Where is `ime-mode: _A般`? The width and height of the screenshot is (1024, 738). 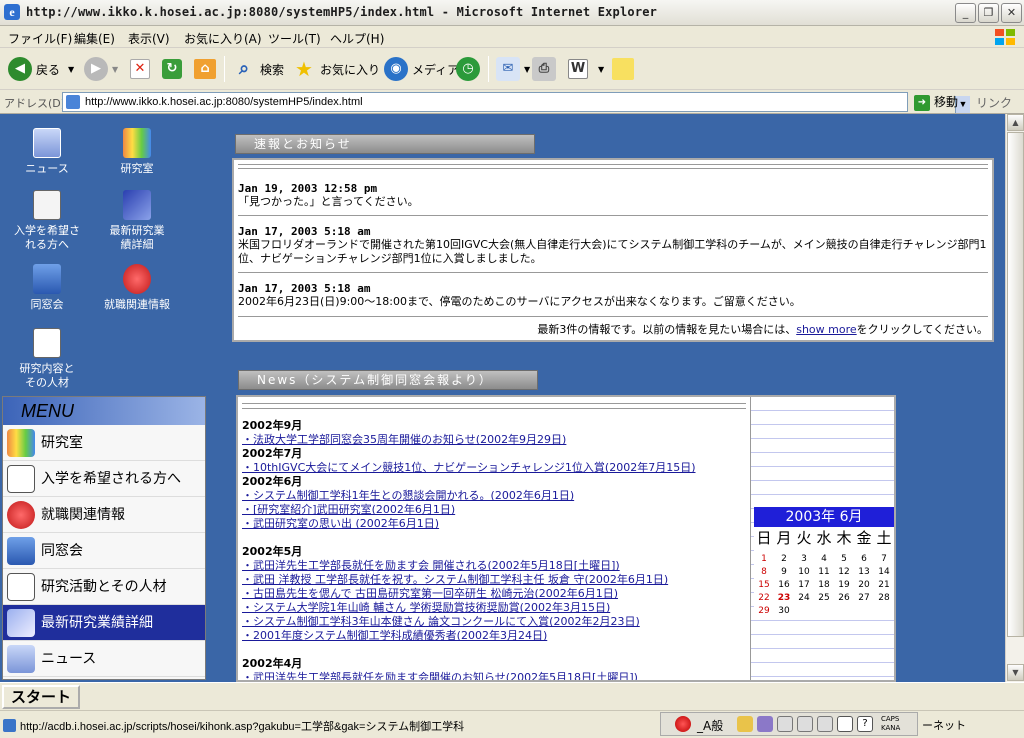
ime-mode: _A般 is located at coordinates (710, 725).